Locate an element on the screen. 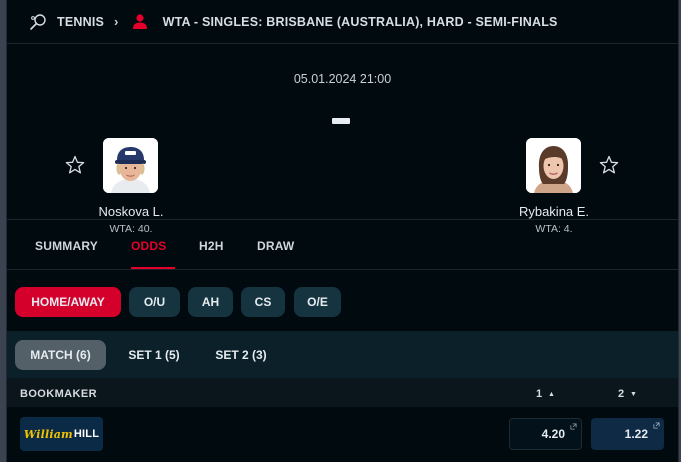 The image size is (681, 462). chevron-right-icon: › is located at coordinates (116, 21).